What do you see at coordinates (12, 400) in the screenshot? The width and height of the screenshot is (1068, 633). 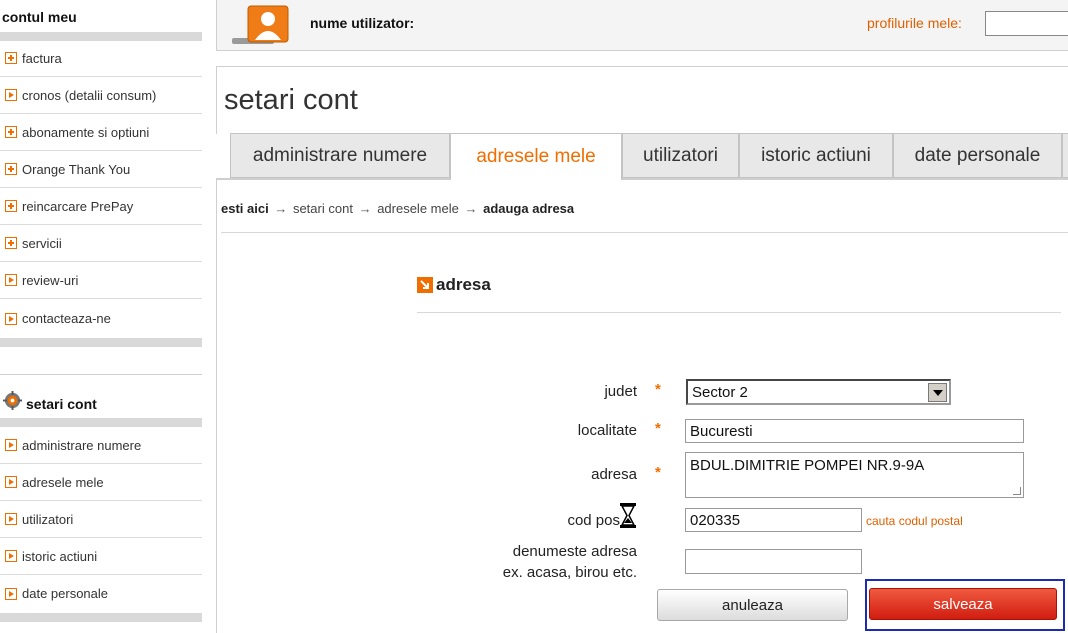 I see `gear-icon` at bounding box center [12, 400].